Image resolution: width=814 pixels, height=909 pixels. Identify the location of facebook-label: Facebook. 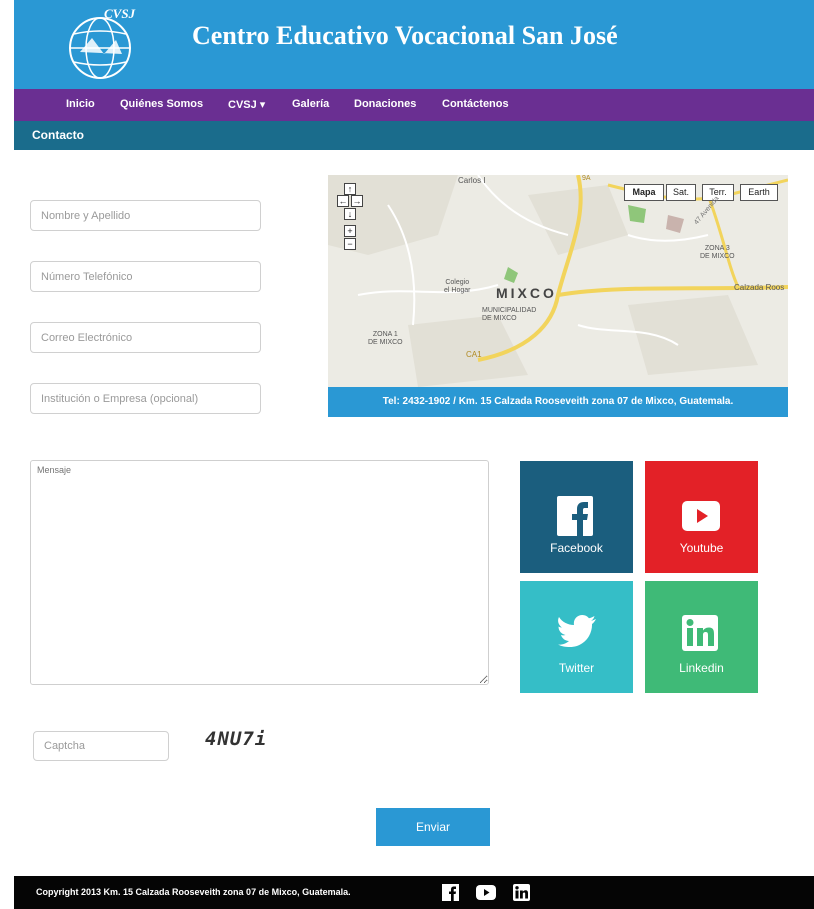
(576, 548).